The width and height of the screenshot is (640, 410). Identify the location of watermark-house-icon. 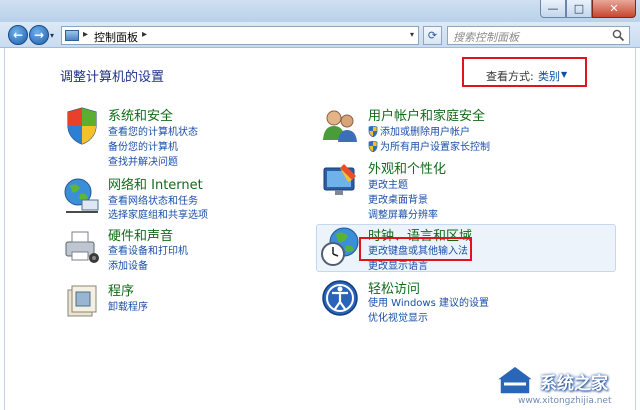
(515, 380).